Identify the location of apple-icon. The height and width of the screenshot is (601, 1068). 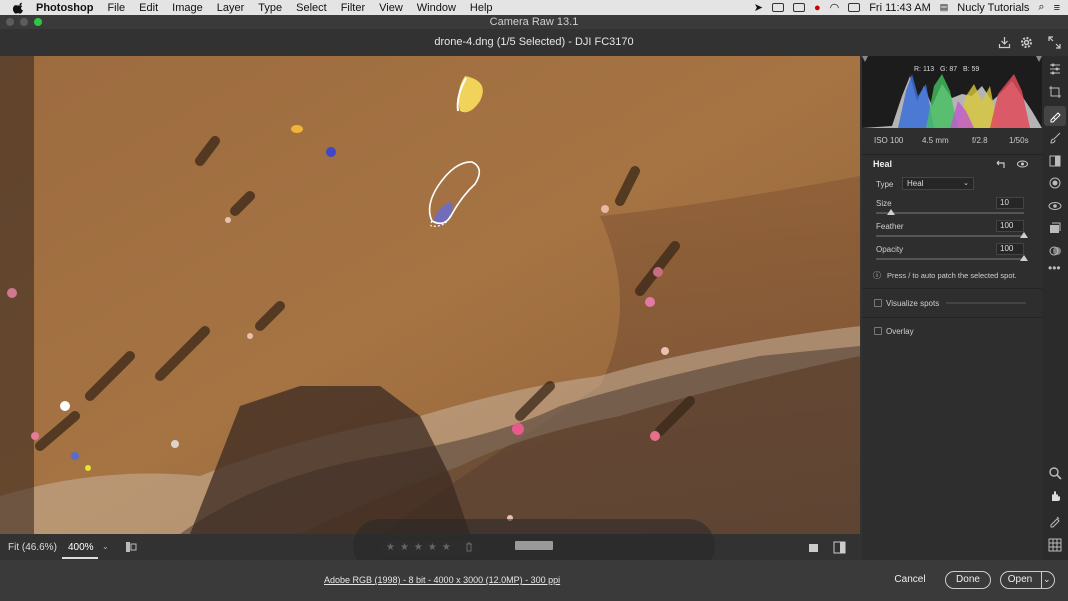
(19, 8).